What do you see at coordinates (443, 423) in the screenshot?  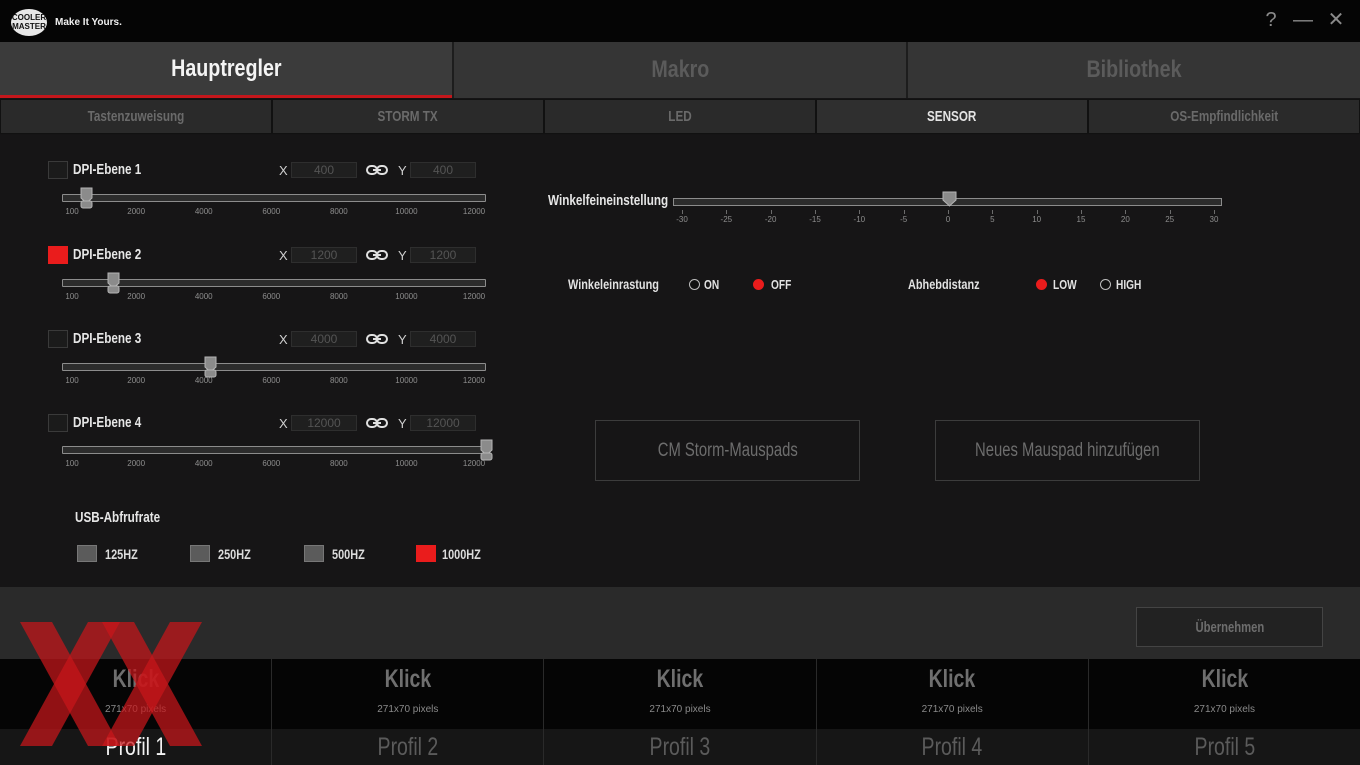 I see `dpi-level-4-y-input` at bounding box center [443, 423].